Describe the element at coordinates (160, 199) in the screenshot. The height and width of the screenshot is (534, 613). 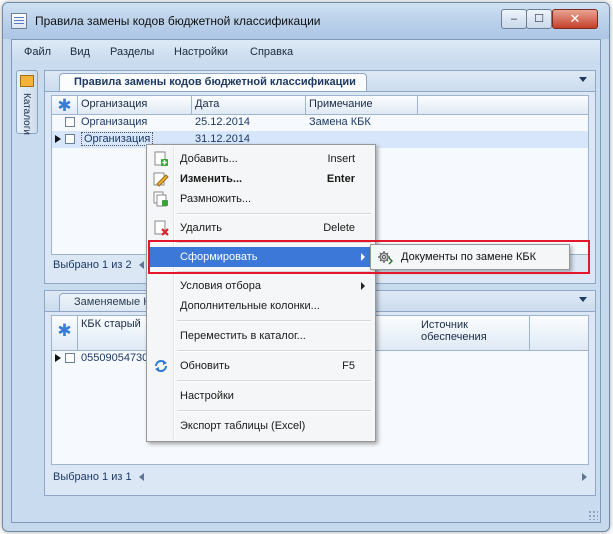
I see `duplicate-icon` at that location.